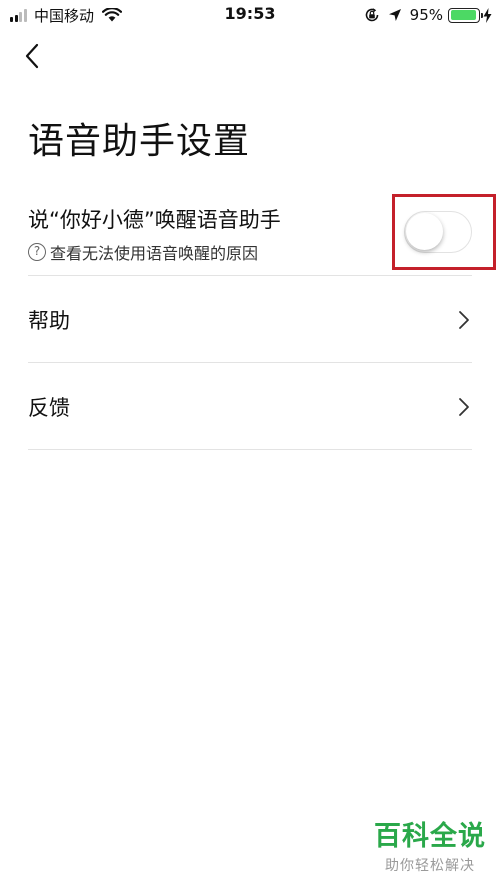 The width and height of the screenshot is (500, 889). I want to click on battery-fill, so click(463, 15).